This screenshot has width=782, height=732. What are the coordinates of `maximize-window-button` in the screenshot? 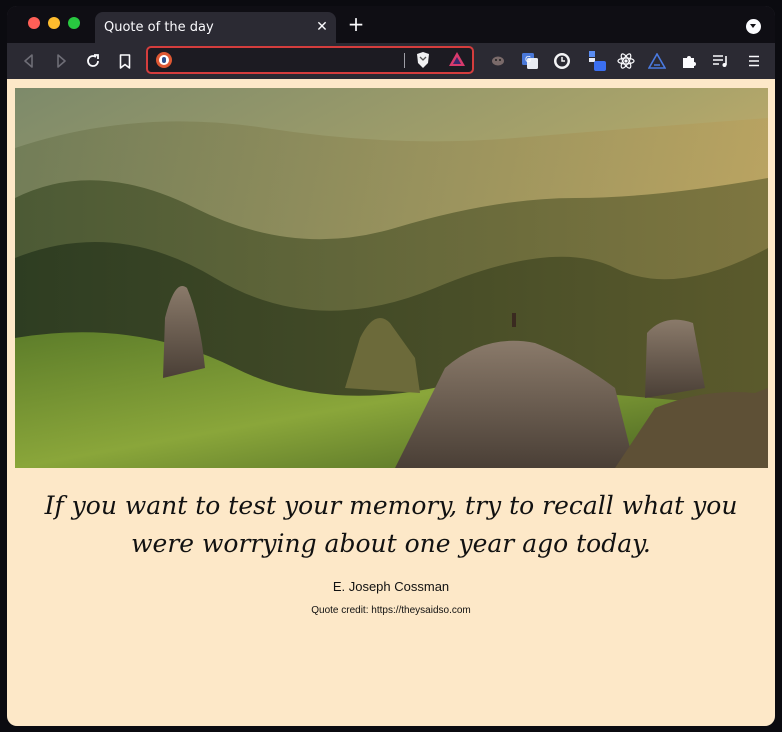 It's located at (74, 23).